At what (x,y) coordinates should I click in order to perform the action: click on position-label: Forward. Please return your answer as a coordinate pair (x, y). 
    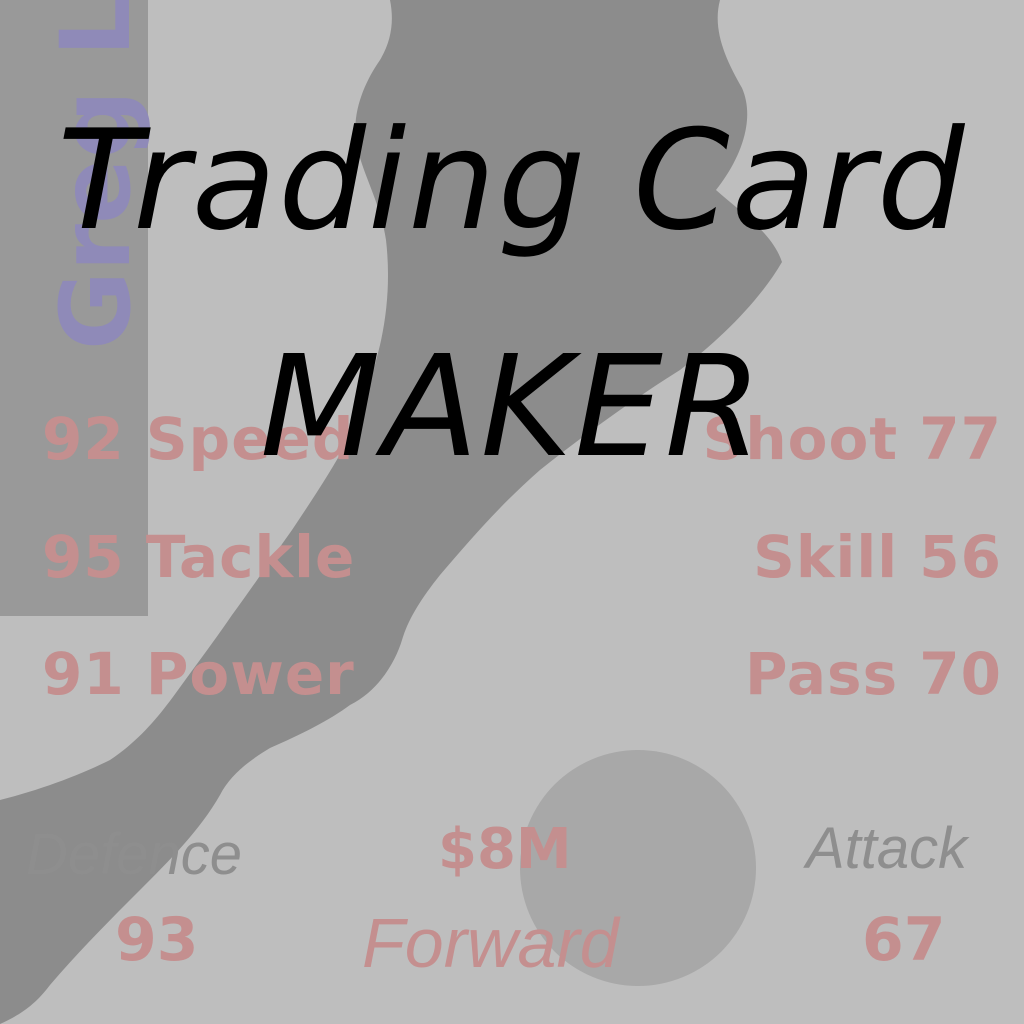
    Looking at the image, I should click on (490, 943).